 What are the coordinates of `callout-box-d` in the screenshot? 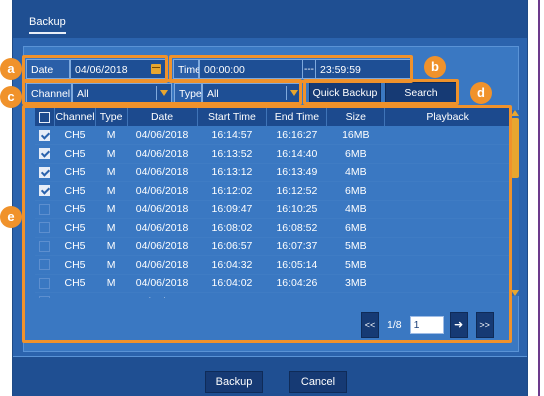 It's located at (381, 92).